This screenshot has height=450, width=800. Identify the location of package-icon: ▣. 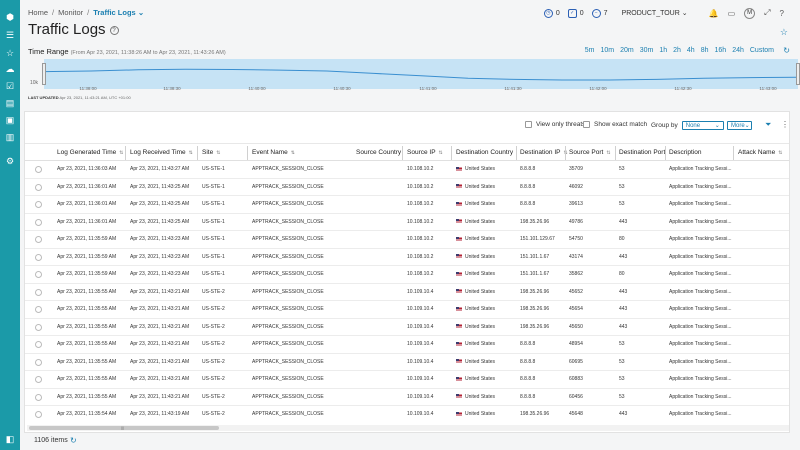
(10, 120).